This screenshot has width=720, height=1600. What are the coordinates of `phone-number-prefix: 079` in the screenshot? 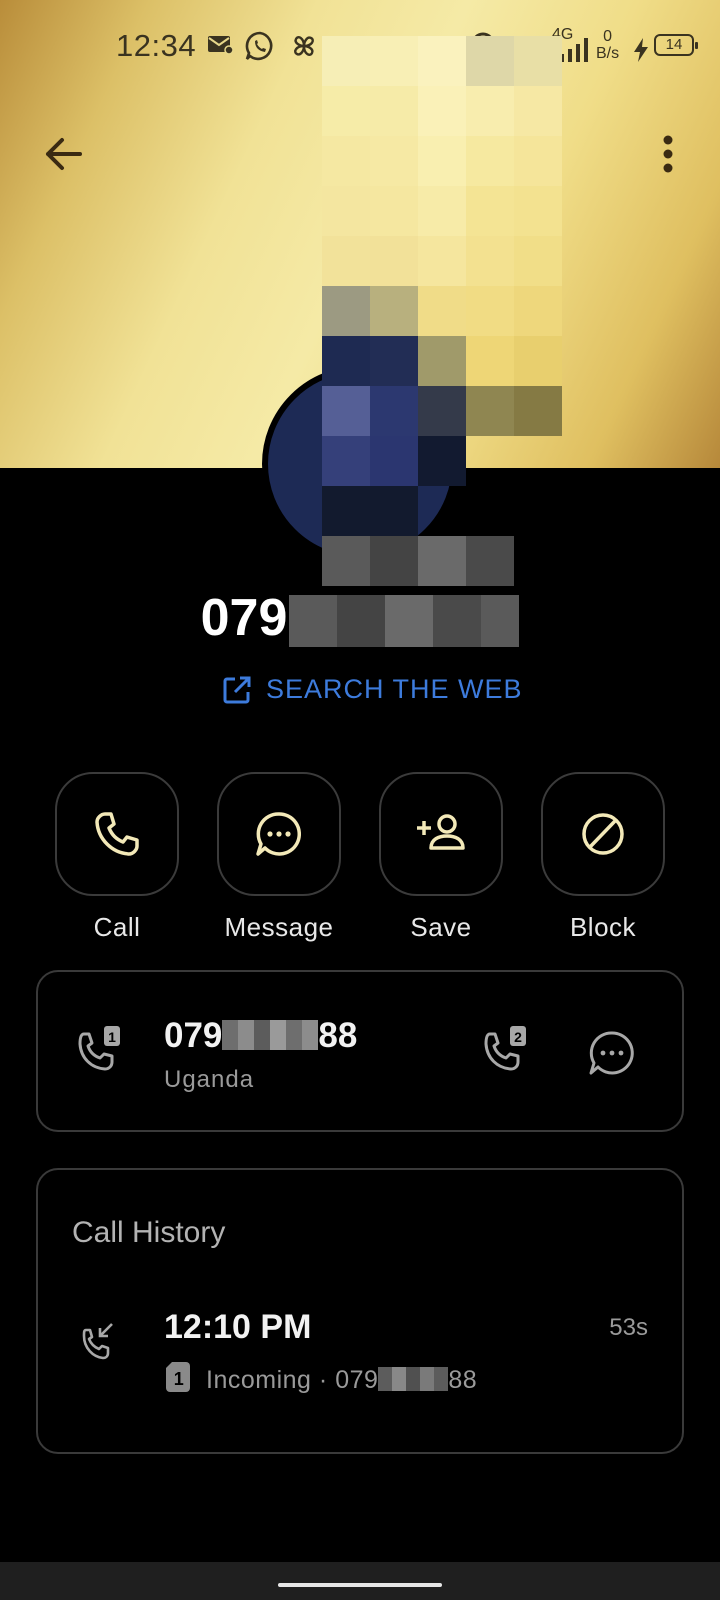 It's located at (193, 1035).